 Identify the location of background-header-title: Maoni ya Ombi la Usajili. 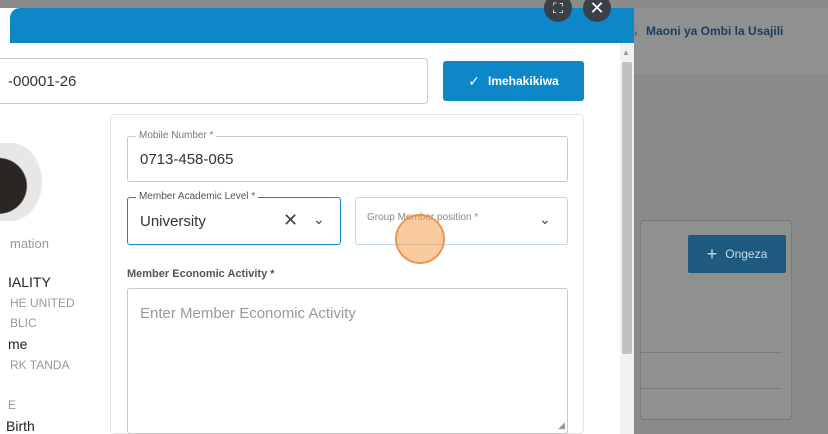
(715, 31).